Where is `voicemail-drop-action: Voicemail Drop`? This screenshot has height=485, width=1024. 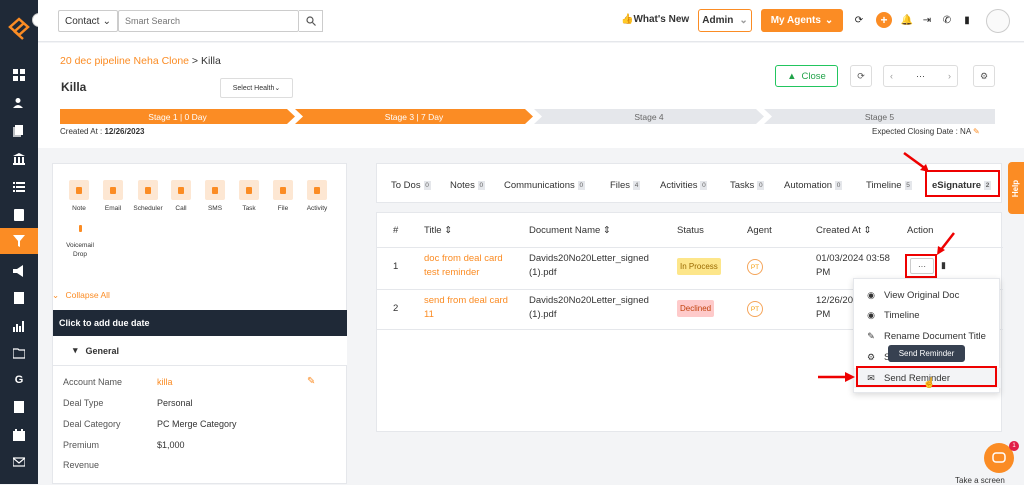
voicemail-drop-action: Voicemail Drop is located at coordinates (80, 238).